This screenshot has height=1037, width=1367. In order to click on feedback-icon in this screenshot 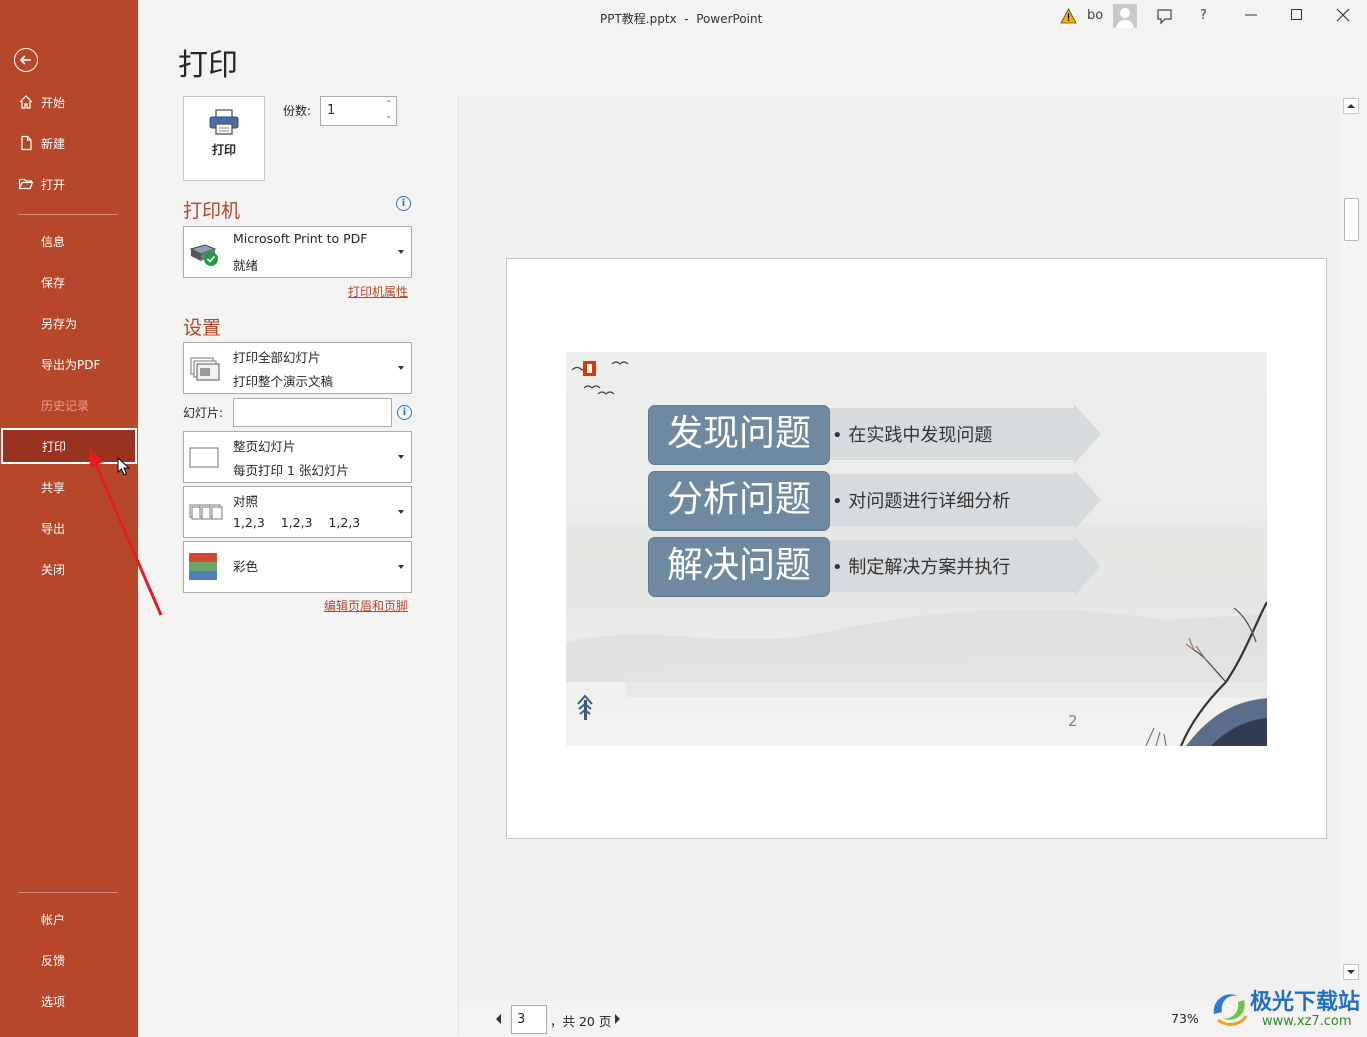, I will do `click(1165, 16)`.